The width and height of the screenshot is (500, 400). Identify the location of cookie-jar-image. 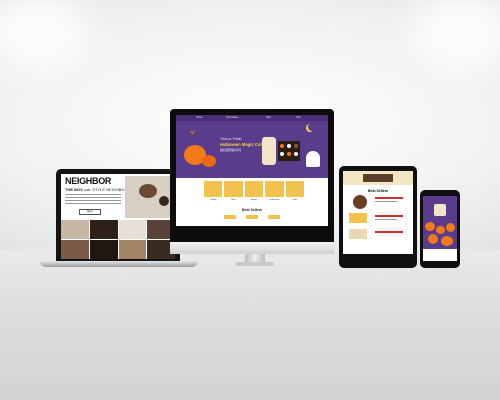
(269, 151).